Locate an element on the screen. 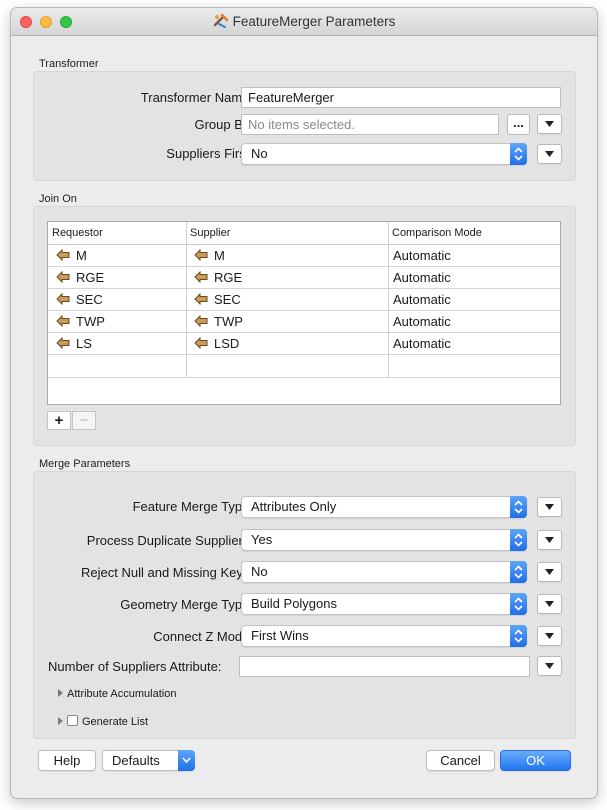 The image size is (607, 810). join-table-header: Requestor Supplier Comparison Mode is located at coordinates (304, 233).